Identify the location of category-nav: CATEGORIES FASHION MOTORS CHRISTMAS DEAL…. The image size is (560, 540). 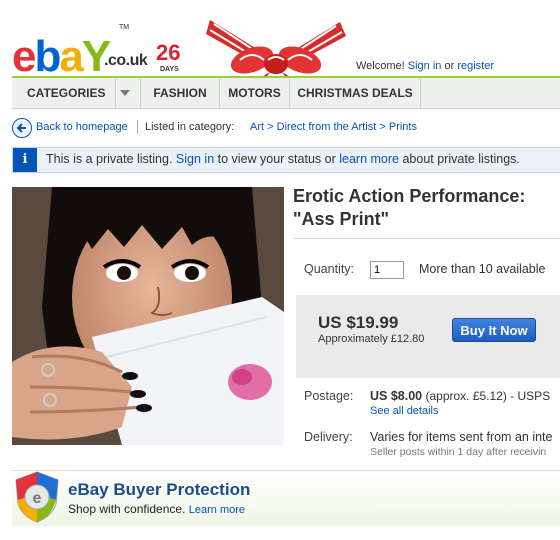
(286, 92).